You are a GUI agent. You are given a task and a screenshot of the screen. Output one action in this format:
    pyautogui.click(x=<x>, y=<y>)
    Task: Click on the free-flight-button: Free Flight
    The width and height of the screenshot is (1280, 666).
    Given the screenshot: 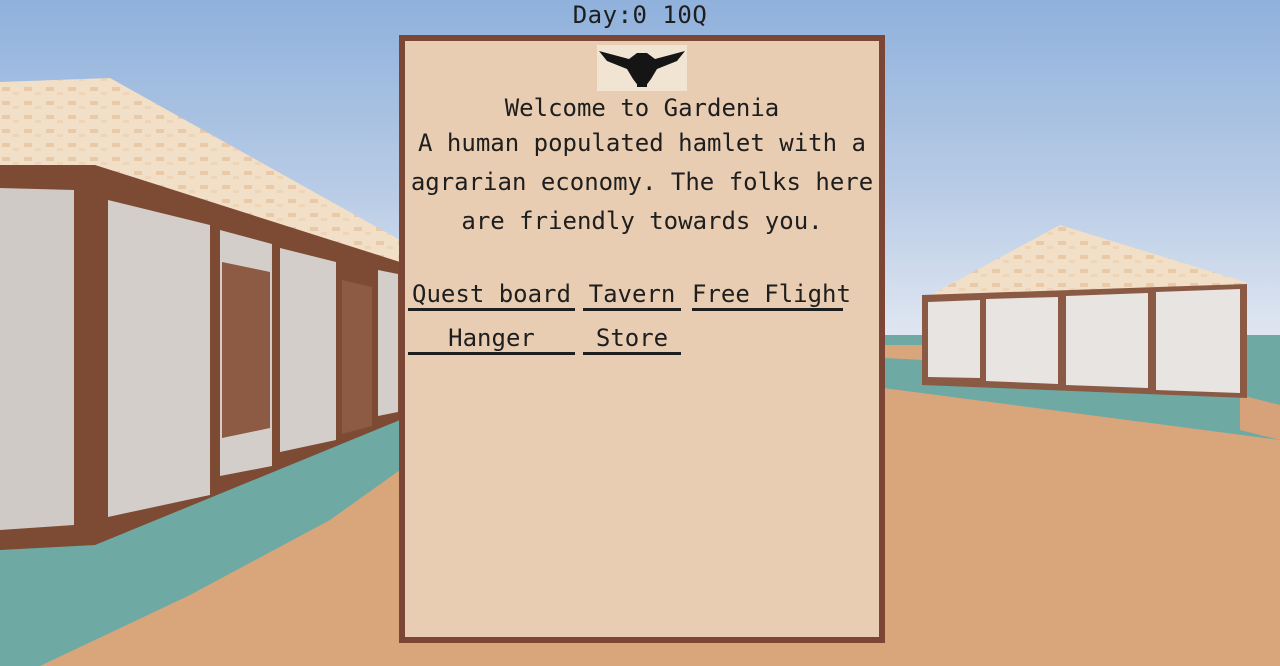 What is the action you would take?
    pyautogui.click(x=771, y=295)
    